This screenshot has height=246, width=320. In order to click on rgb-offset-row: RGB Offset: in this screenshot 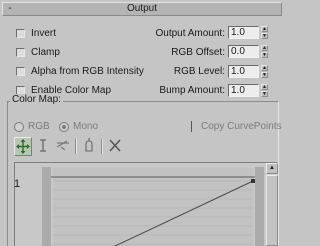, I will do `click(178, 53)`.